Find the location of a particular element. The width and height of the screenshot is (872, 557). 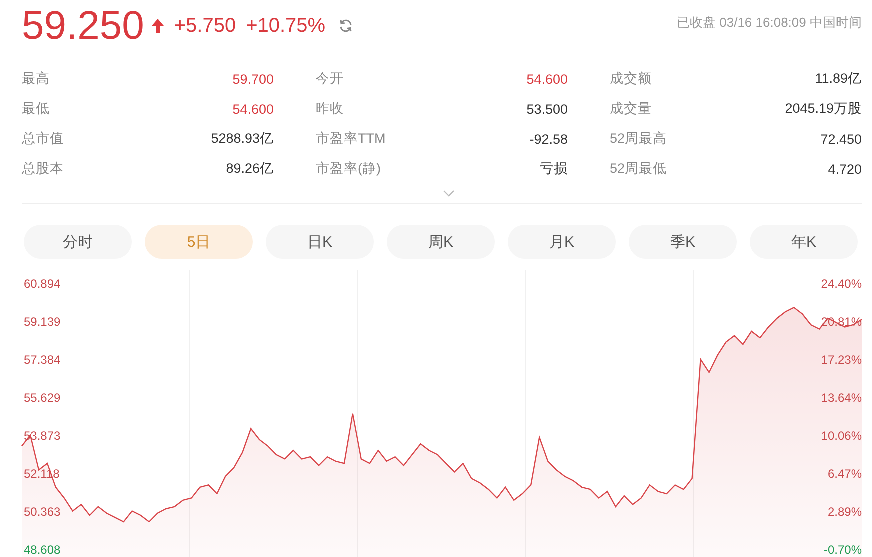

stat-label: 最低 is located at coordinates (36, 109).